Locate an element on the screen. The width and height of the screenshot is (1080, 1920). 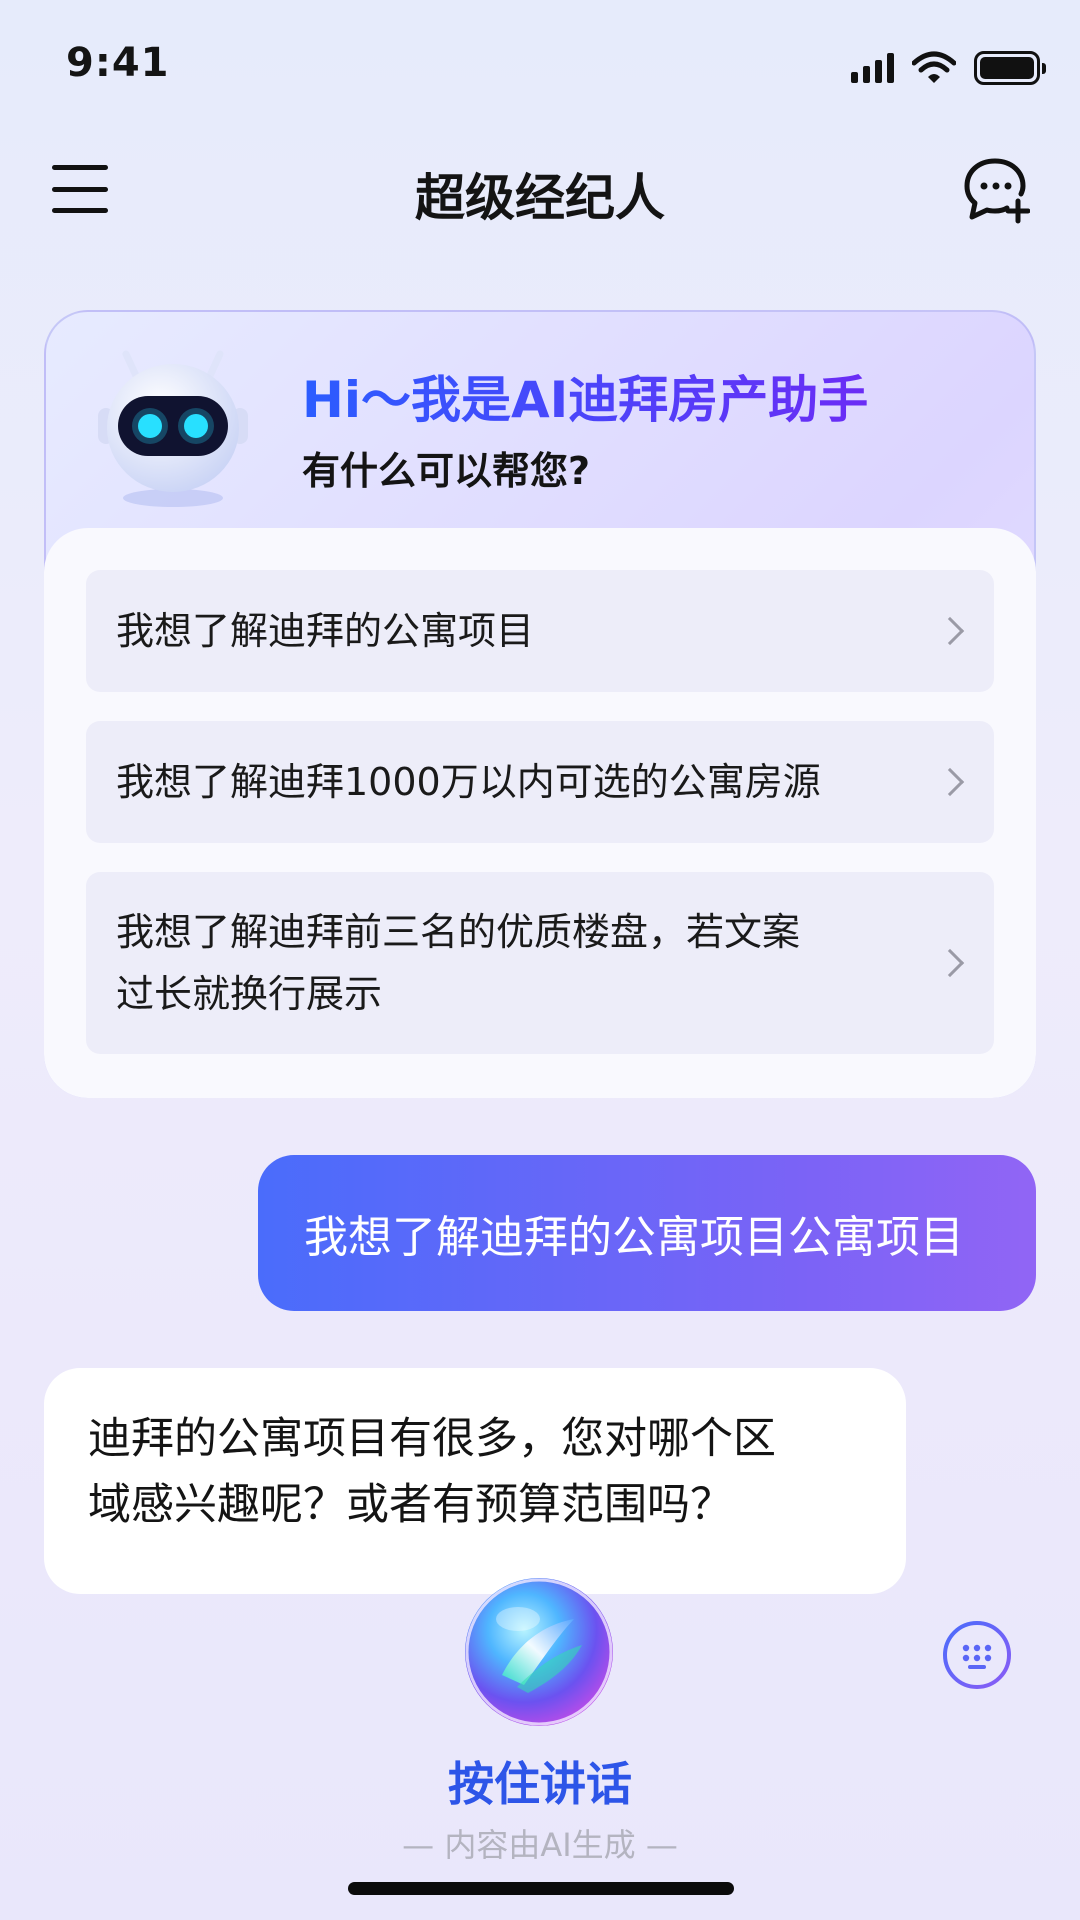
assistant-message-line: 域感兴趣呢？或者有预算范围吗？ is located at coordinates (410, 1505).